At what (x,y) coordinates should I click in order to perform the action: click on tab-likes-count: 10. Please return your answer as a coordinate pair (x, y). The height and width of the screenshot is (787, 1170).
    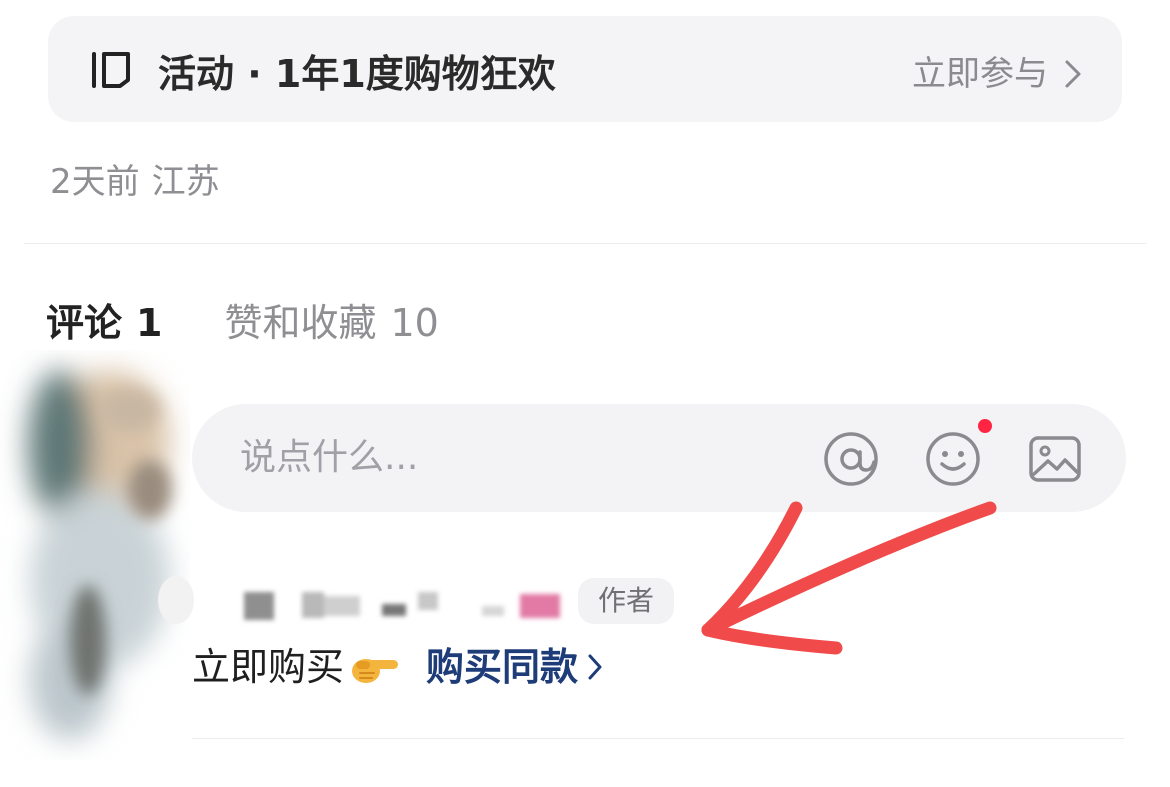
    Looking at the image, I should click on (414, 323).